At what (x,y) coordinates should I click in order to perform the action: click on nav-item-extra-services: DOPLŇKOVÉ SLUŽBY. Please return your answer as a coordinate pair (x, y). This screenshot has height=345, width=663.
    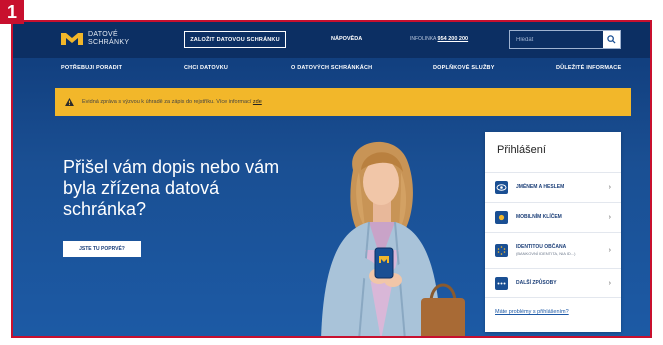
    Looking at the image, I should click on (464, 68).